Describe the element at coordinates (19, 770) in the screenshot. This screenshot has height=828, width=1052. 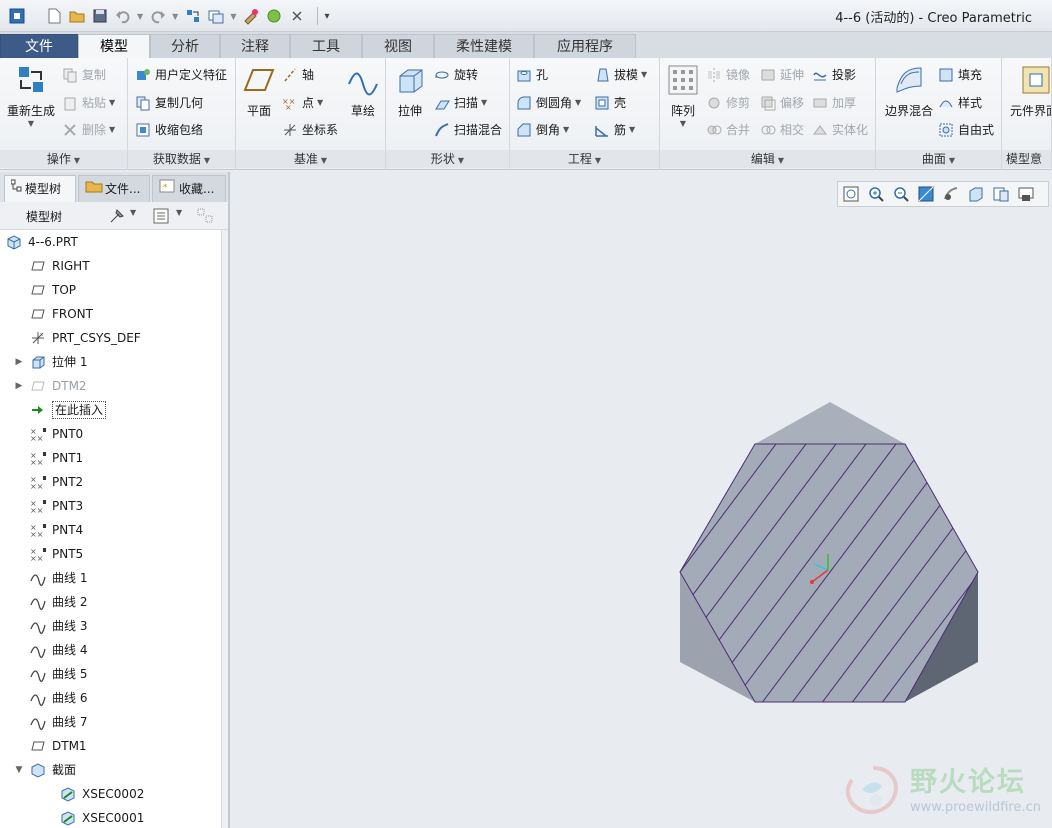
I see `collapse-arrow-icon: ▼` at that location.